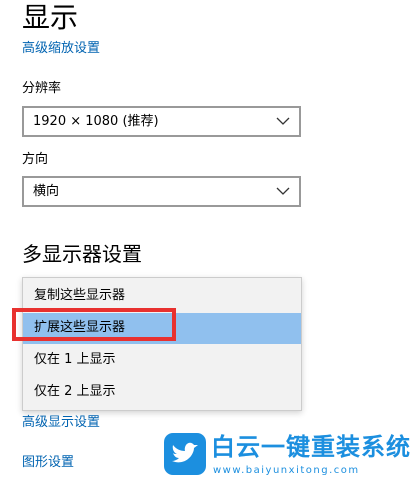 Image resolution: width=419 pixels, height=482 pixels. I want to click on orientation-value: 横向, so click(46, 191).